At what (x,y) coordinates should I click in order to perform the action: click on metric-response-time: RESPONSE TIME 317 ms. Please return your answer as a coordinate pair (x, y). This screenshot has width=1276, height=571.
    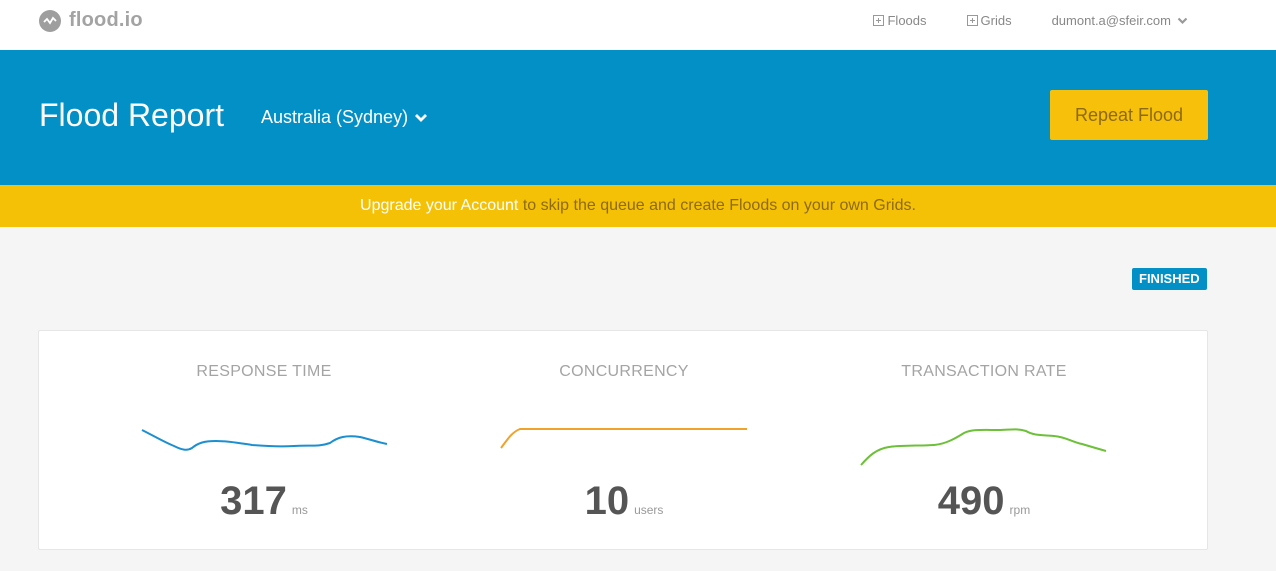
    Looking at the image, I should click on (264, 441).